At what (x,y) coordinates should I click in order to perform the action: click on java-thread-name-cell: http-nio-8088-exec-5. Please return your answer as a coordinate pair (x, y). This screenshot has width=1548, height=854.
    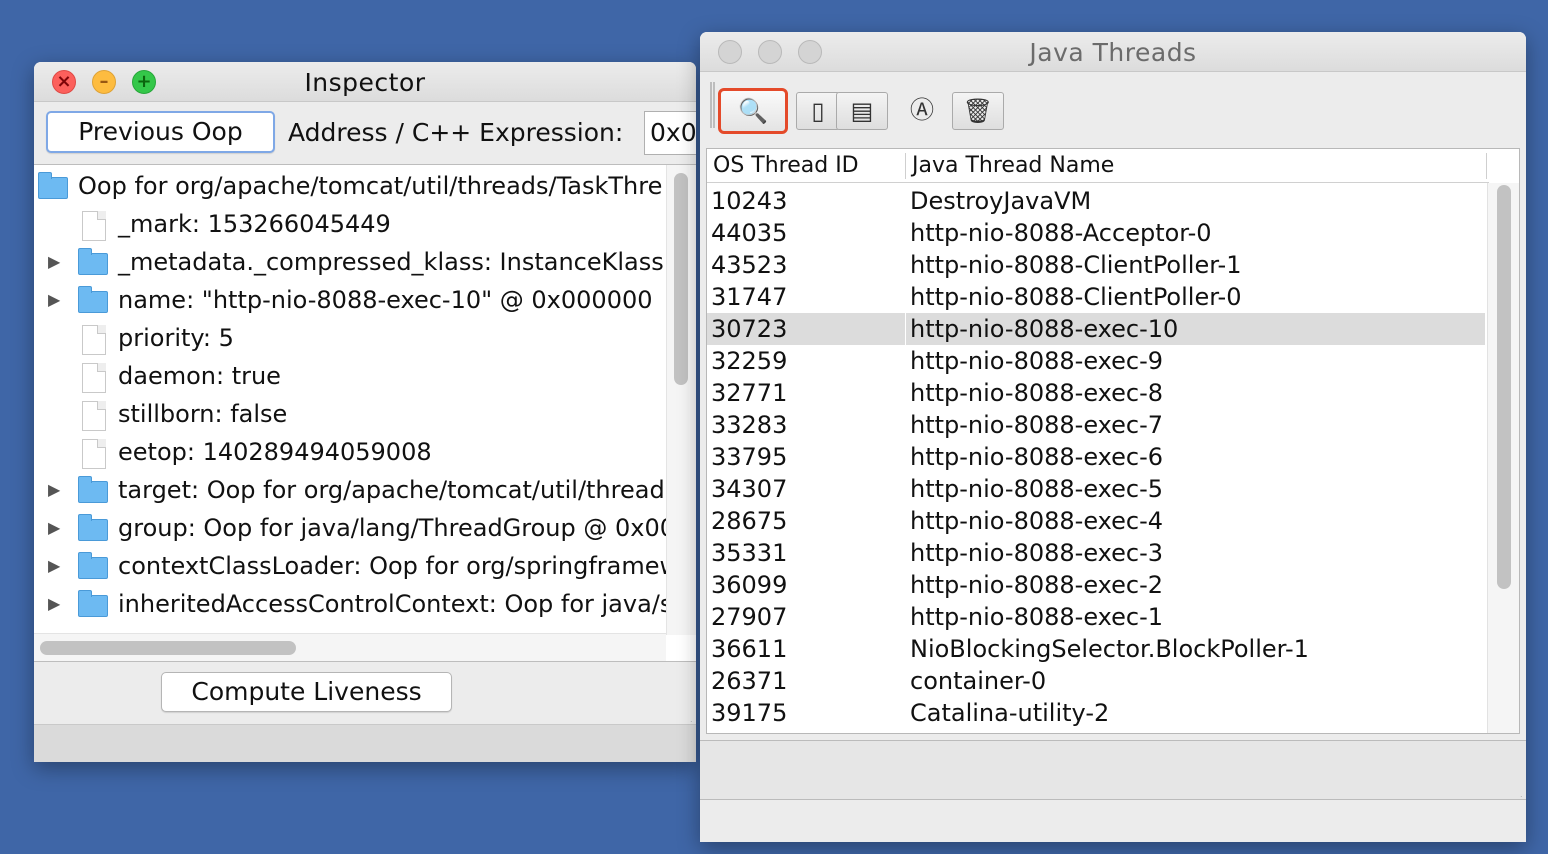
    Looking at the image, I should click on (1037, 489).